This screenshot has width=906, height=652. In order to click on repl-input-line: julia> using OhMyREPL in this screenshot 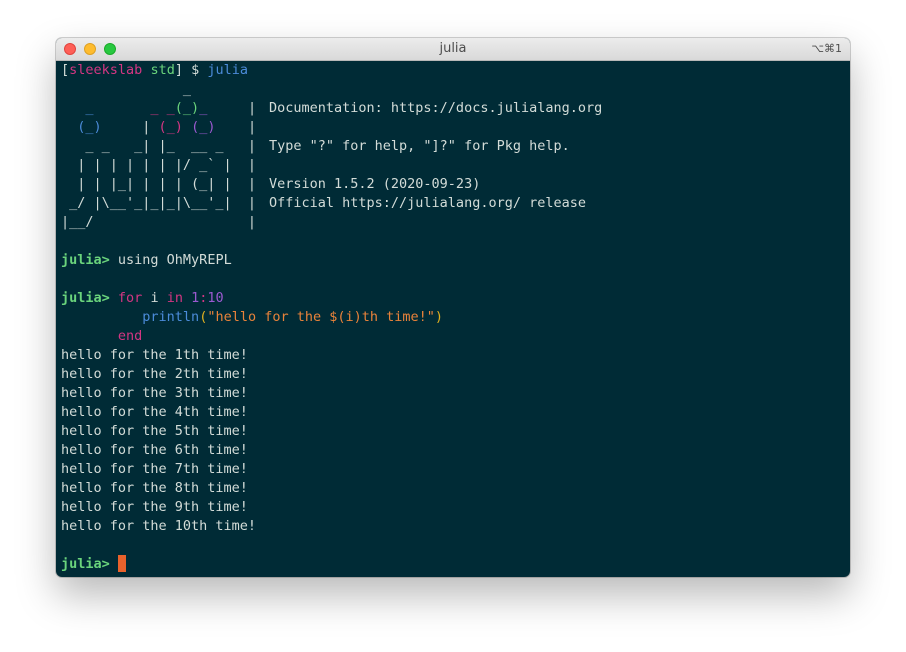, I will do `click(455, 260)`.